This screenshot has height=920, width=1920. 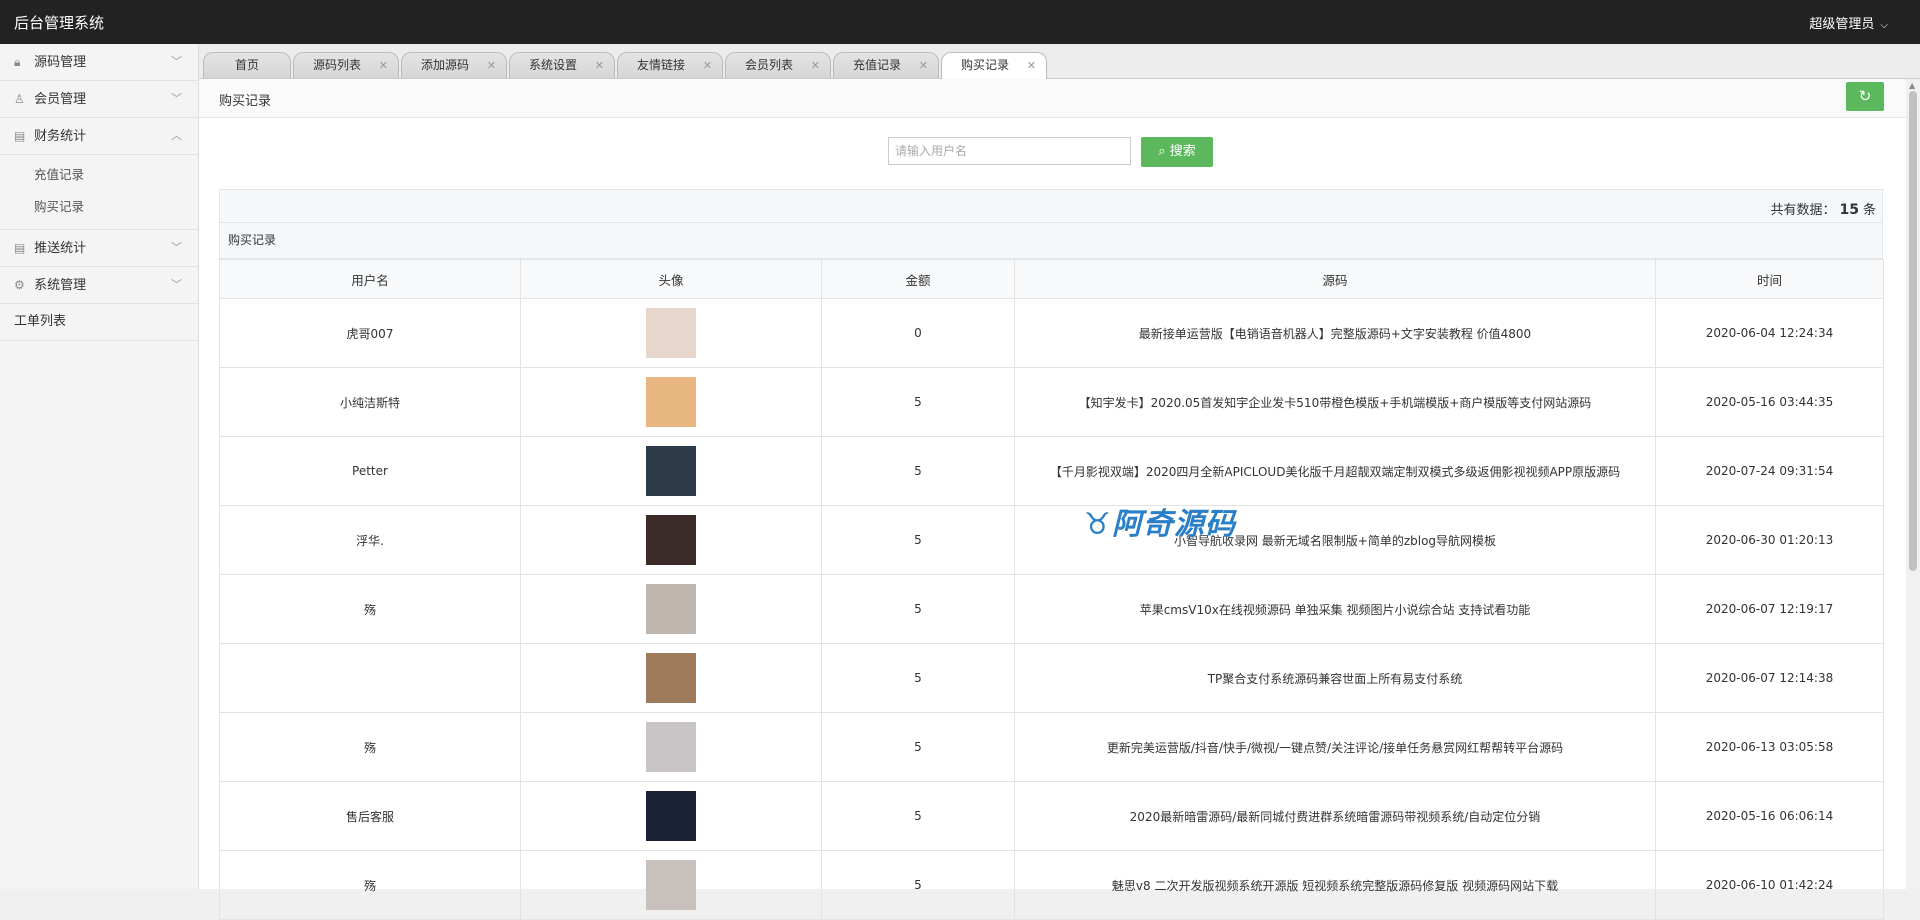 I want to click on total-prefix: 共有数据：, so click(x=1803, y=210).